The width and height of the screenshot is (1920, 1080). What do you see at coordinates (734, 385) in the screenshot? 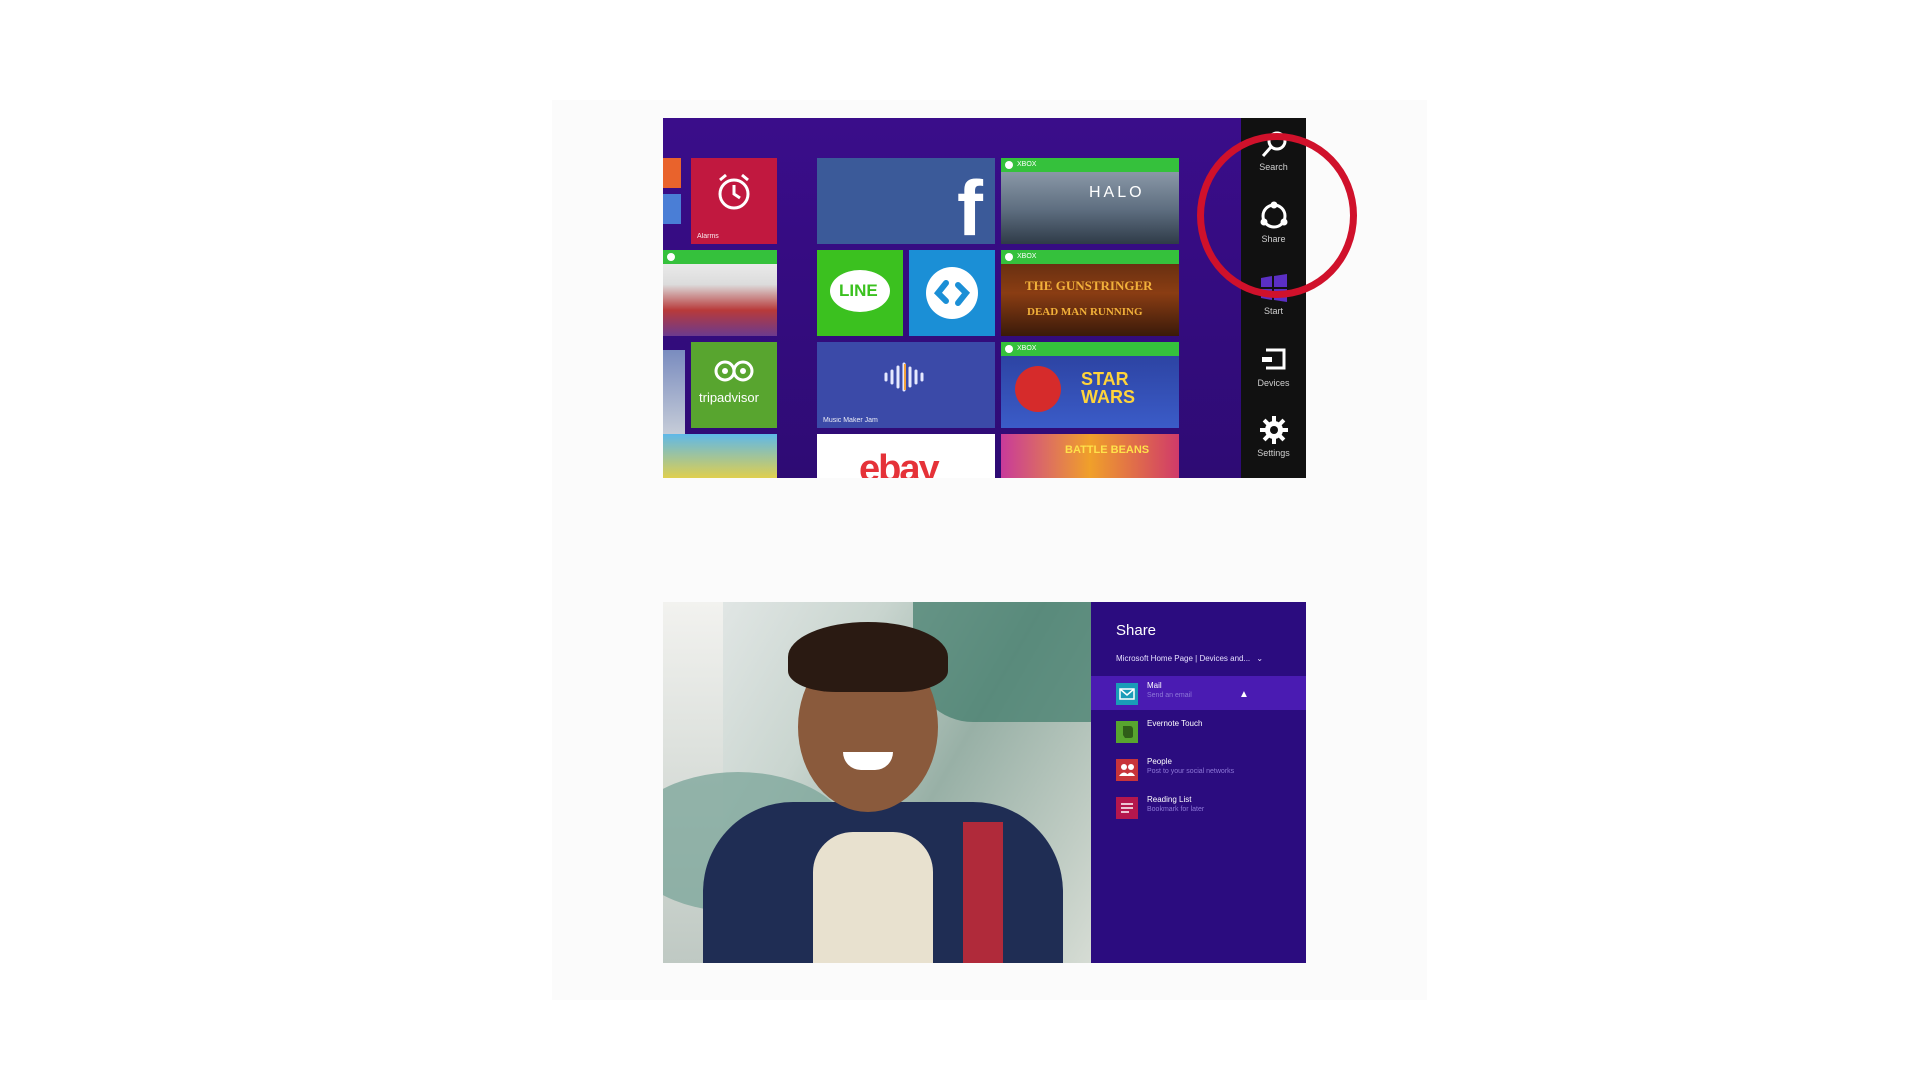
I see `tile-tripadvisor: tripadvisor` at bounding box center [734, 385].